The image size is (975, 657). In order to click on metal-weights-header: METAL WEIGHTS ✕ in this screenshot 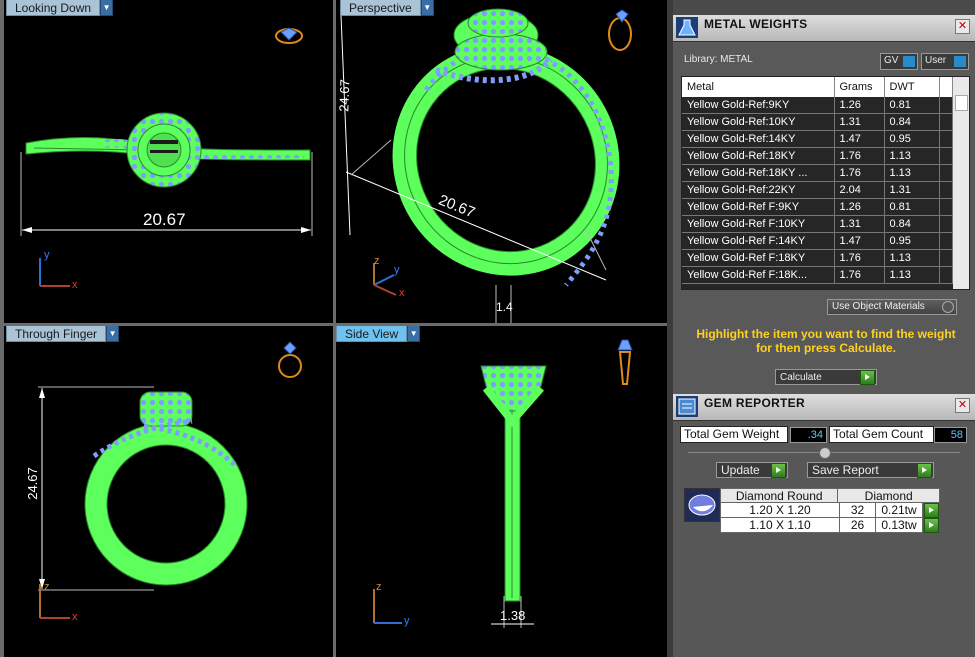, I will do `click(824, 28)`.